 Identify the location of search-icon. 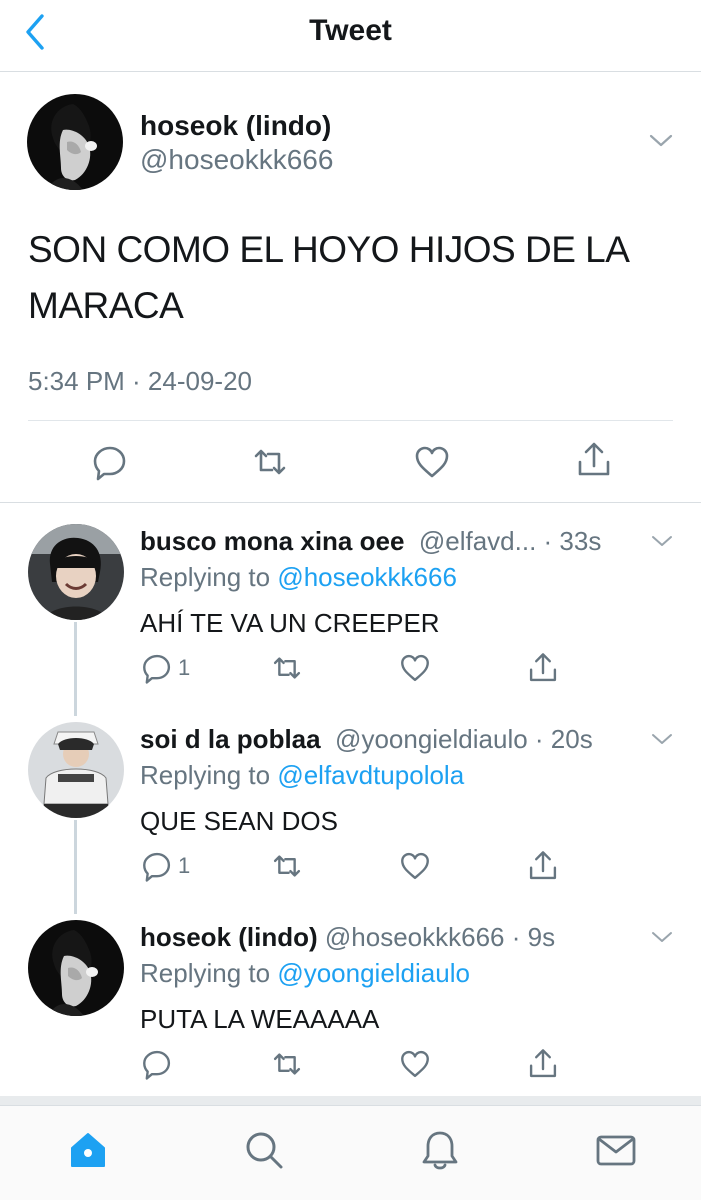
(264, 1150).